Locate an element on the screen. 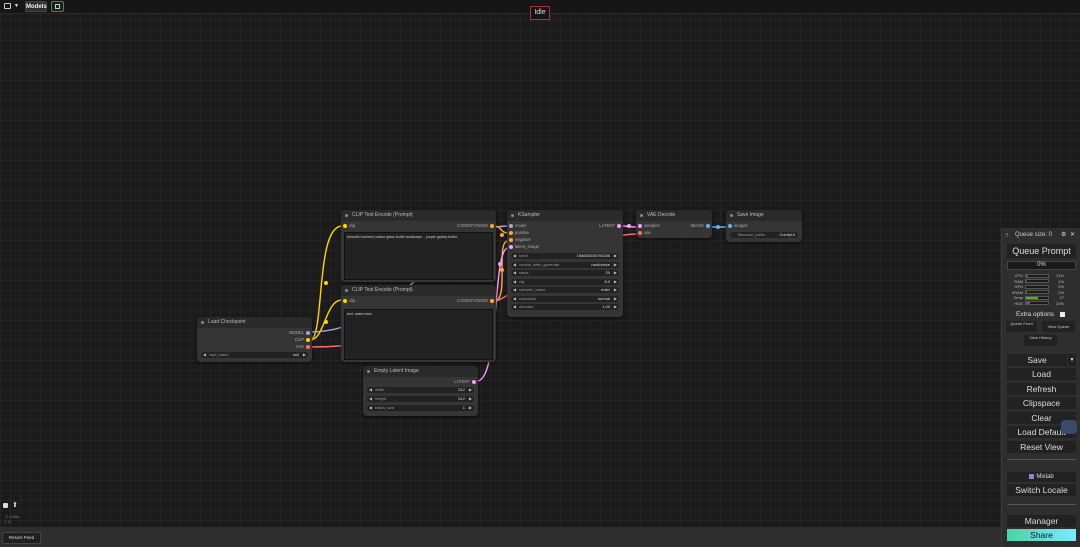  widget-filename-prefix: filename_prefix ComfyUI is located at coordinates (764, 235).